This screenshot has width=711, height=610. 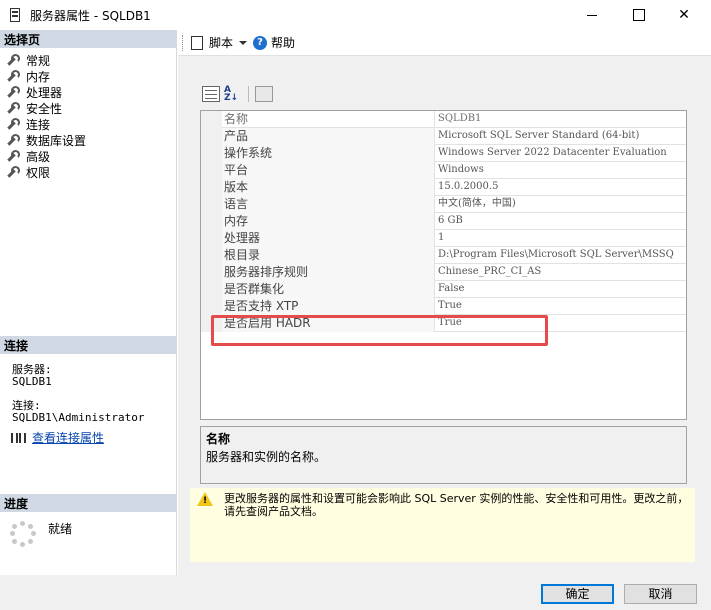 I want to click on nav-item-connections: 连接, so click(x=46, y=124).